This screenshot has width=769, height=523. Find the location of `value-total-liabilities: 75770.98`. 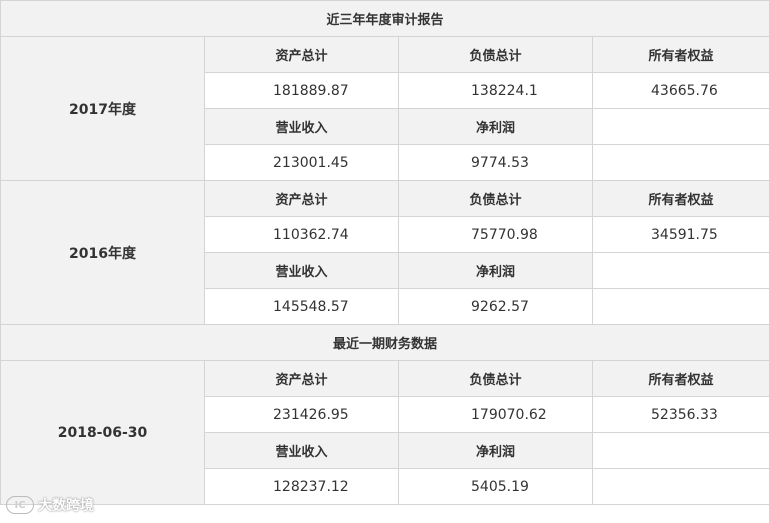

value-total-liabilities: 75770.98 is located at coordinates (495, 234).